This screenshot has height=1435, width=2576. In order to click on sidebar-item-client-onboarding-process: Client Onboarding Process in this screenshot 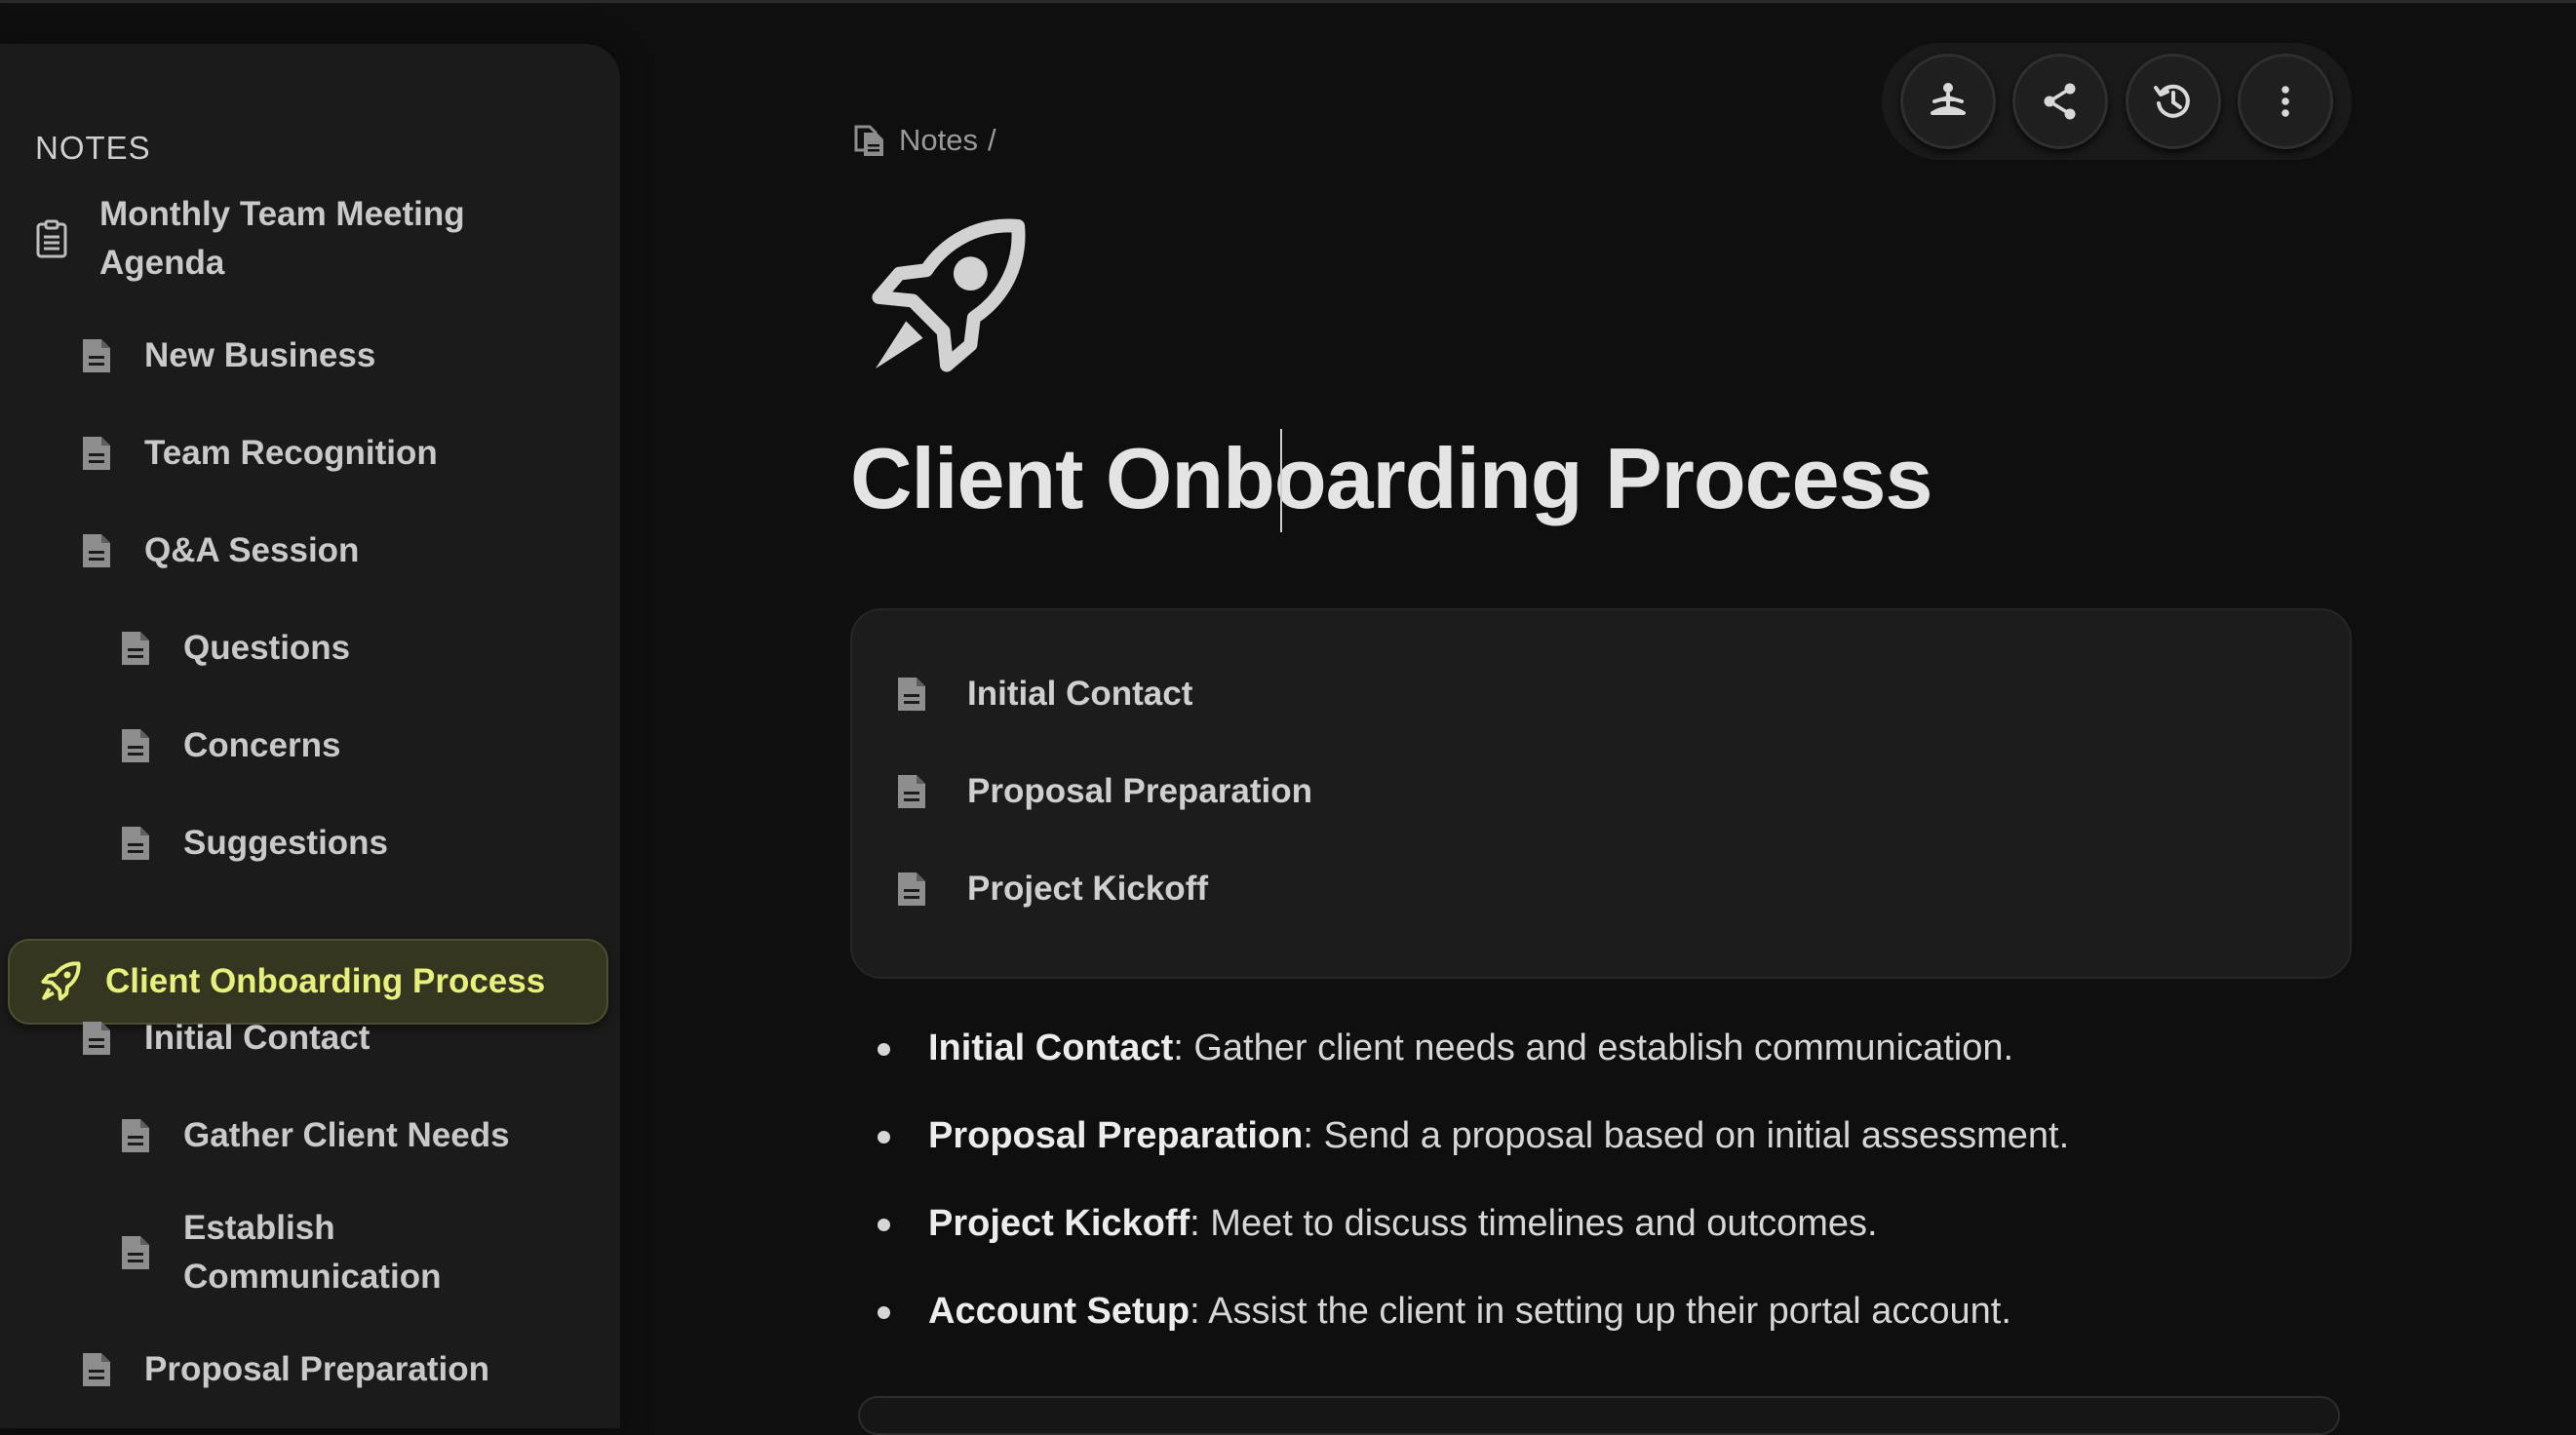, I will do `click(308, 982)`.